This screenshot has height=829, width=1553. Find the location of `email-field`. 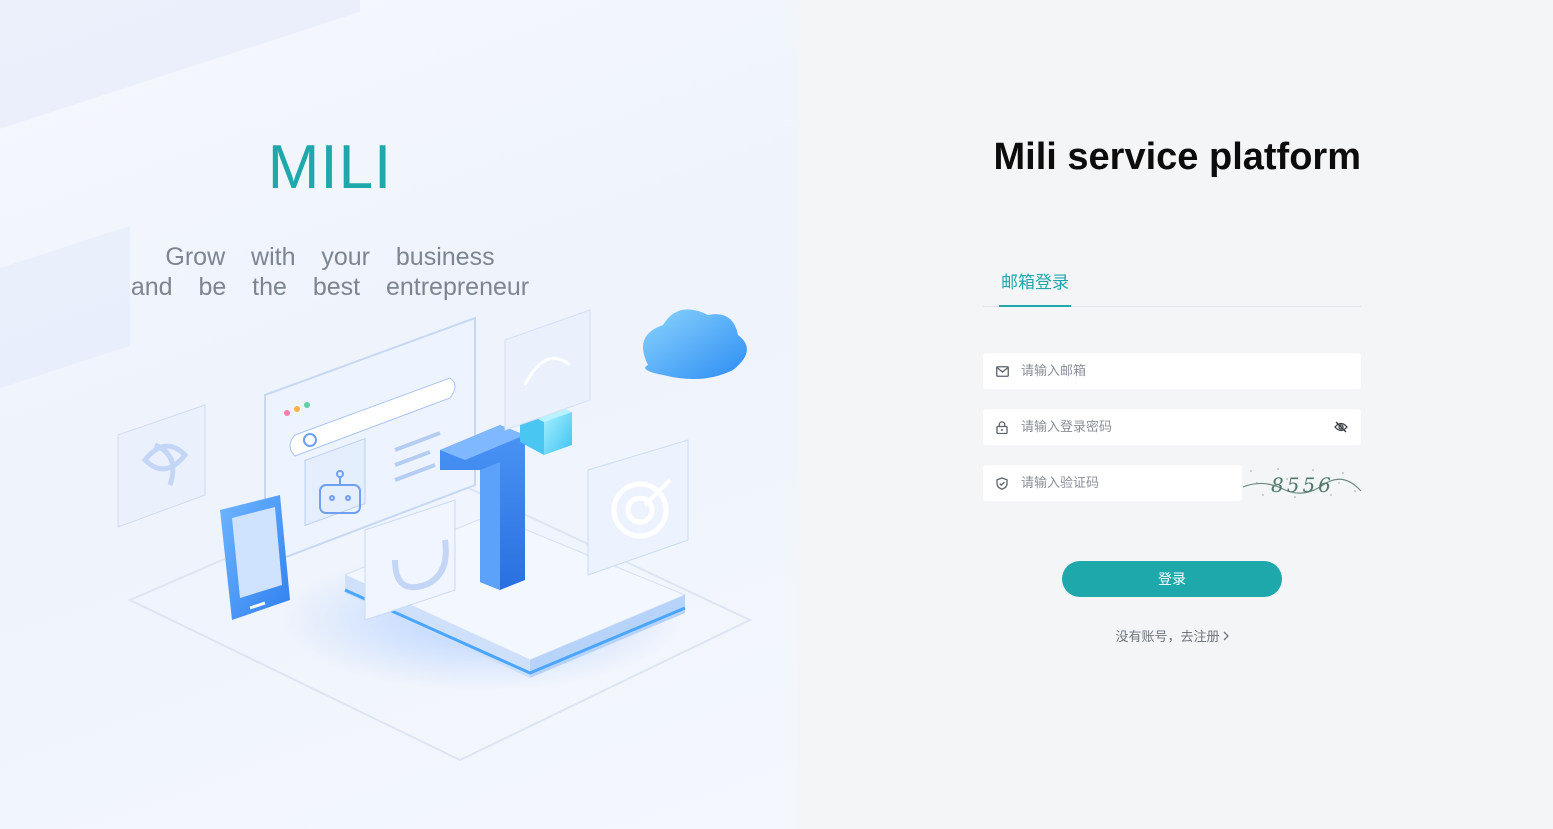

email-field is located at coordinates (1172, 371).